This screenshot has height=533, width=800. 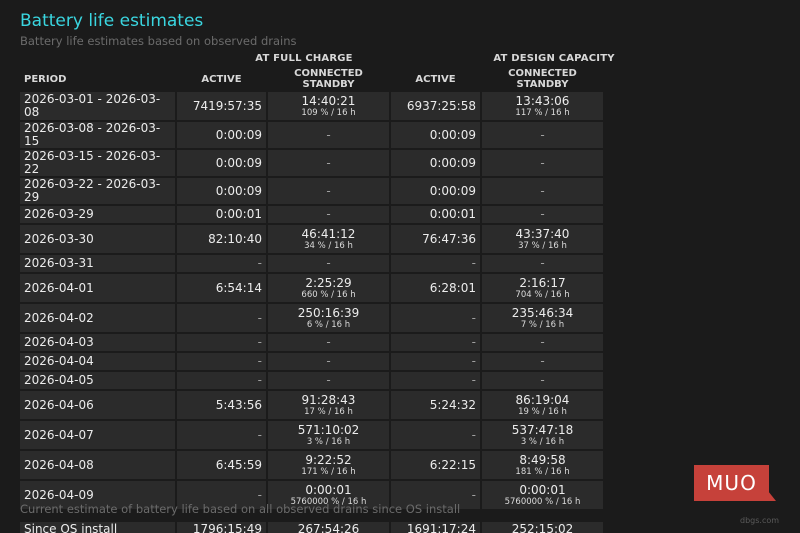 What do you see at coordinates (449, 238) in the screenshot?
I see `active-design-cell-value: 76:47:36` at bounding box center [449, 238].